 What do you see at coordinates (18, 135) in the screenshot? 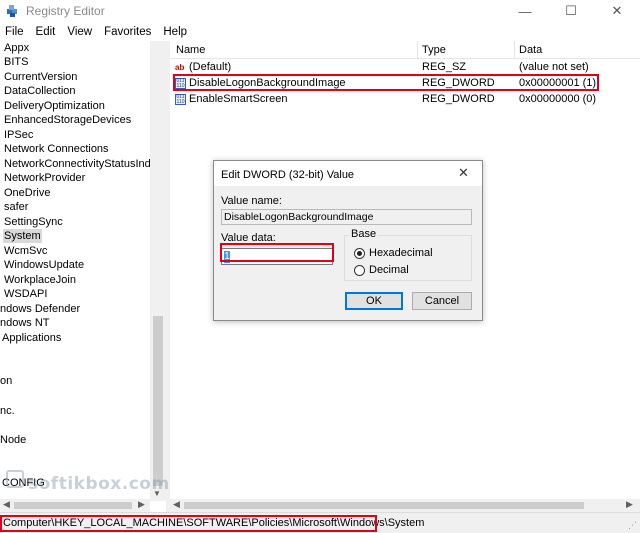
I see `tree-item: IPSec` at bounding box center [18, 135].